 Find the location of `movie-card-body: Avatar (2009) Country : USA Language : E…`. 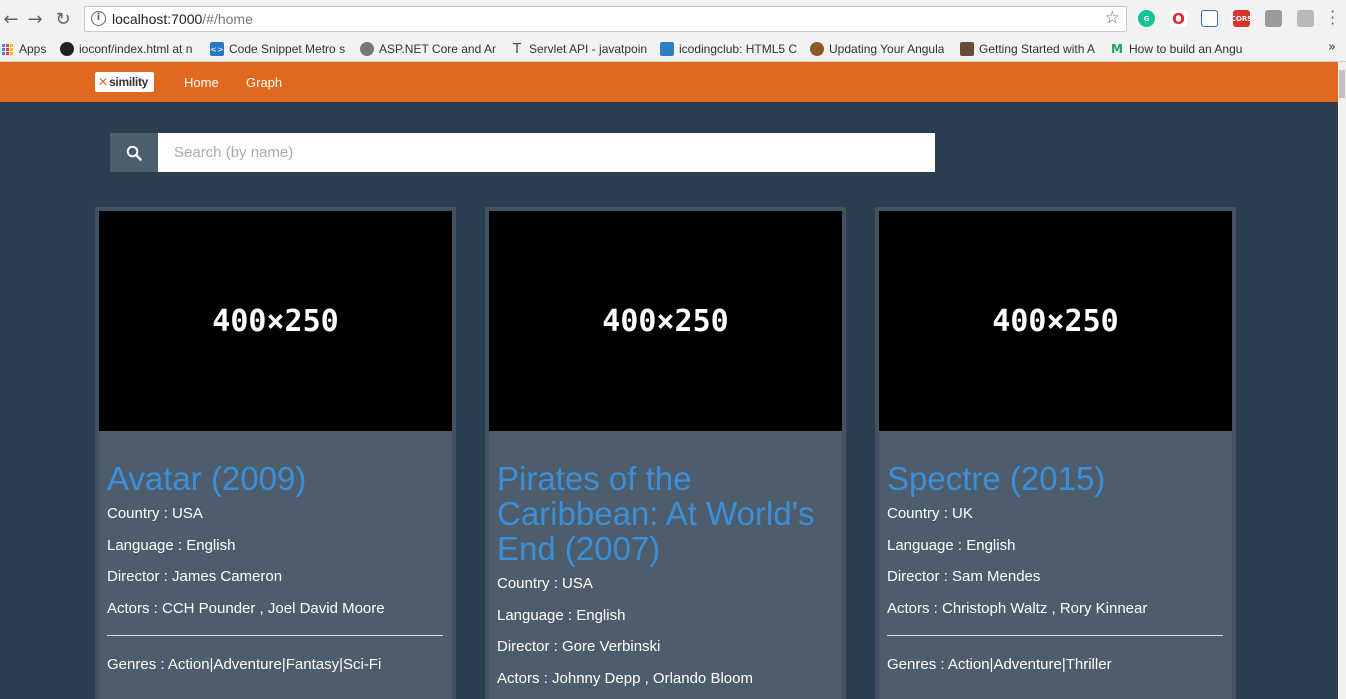

movie-card-body: Avatar (2009) Country : USA Language : E… is located at coordinates (275, 567).